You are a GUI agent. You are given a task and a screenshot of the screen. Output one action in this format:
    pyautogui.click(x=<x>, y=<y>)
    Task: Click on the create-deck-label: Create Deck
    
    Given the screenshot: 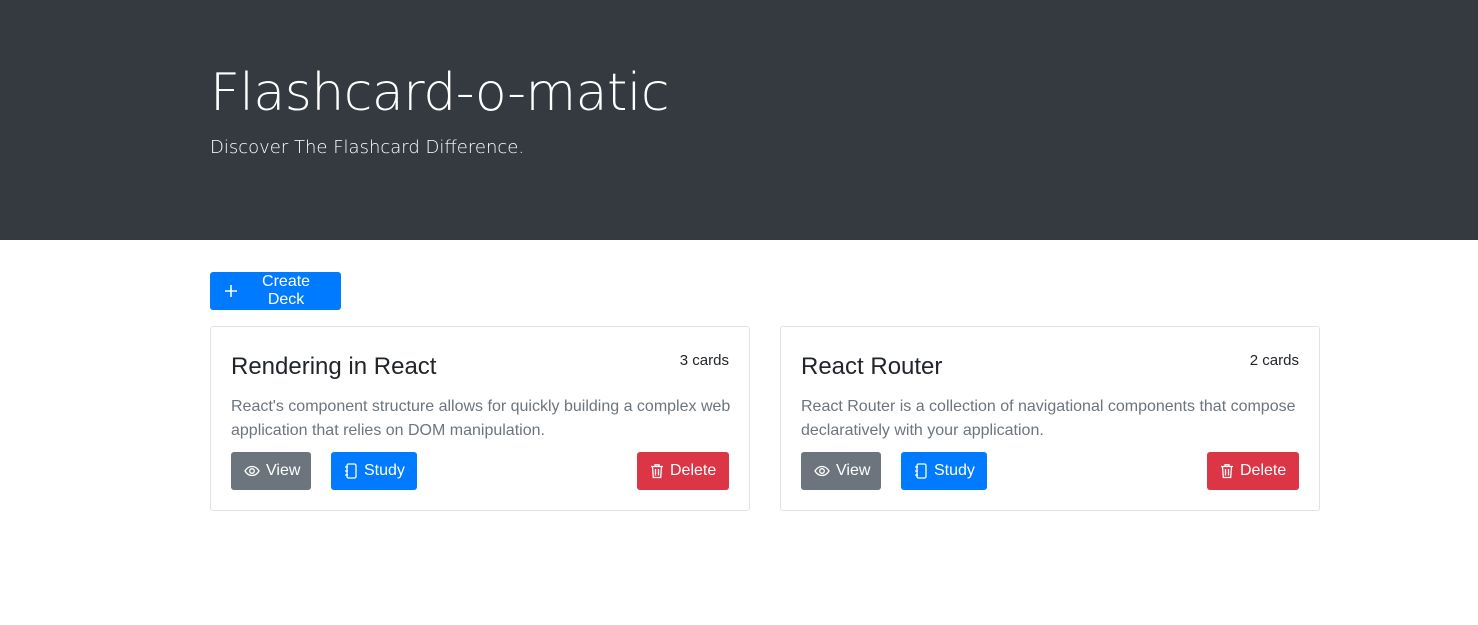 What is the action you would take?
    pyautogui.click(x=286, y=290)
    